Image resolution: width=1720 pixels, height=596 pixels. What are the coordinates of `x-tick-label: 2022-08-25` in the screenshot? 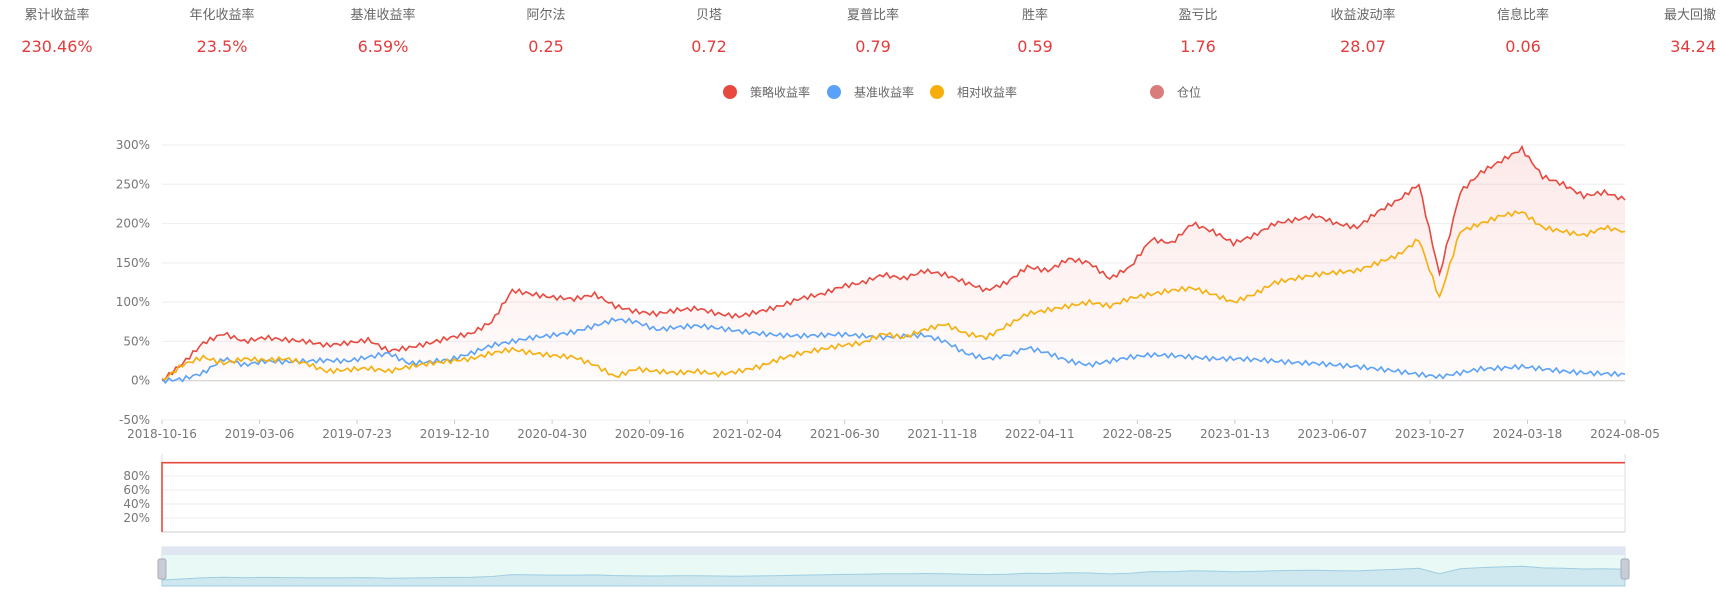 It's located at (1137, 434).